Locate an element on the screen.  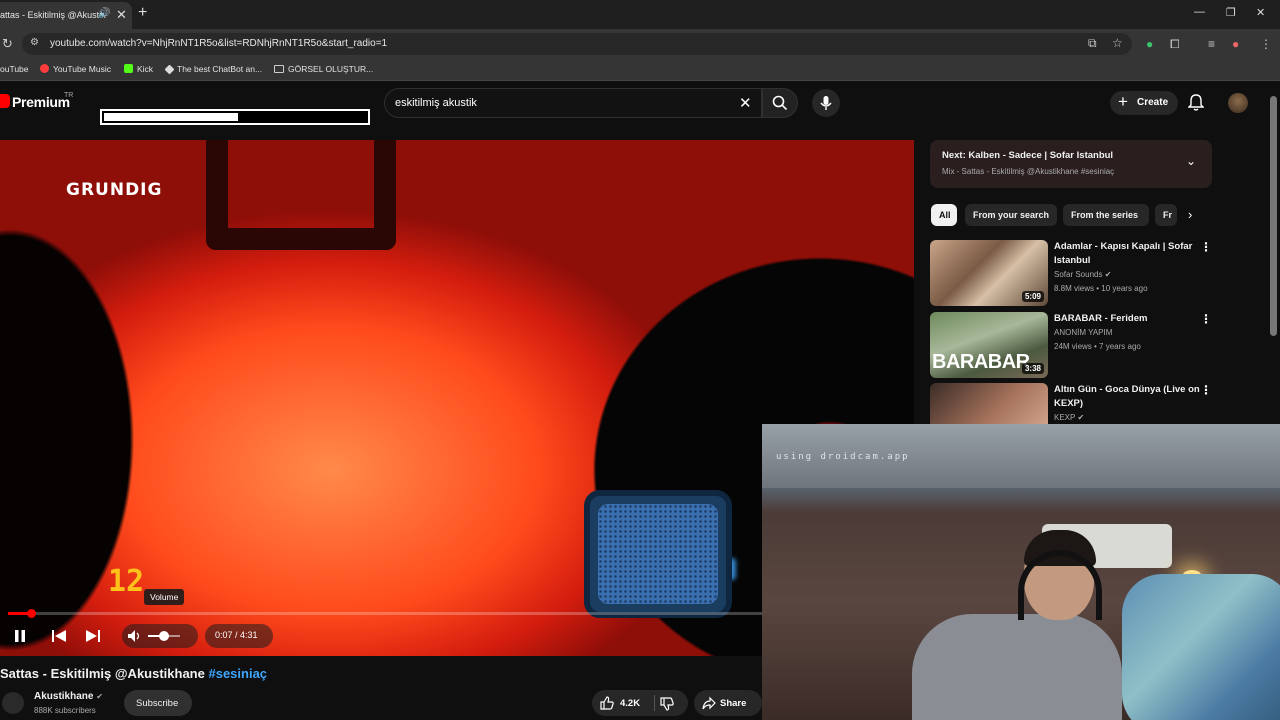
chip-from-the-series: From the series is located at coordinates (1106, 215).